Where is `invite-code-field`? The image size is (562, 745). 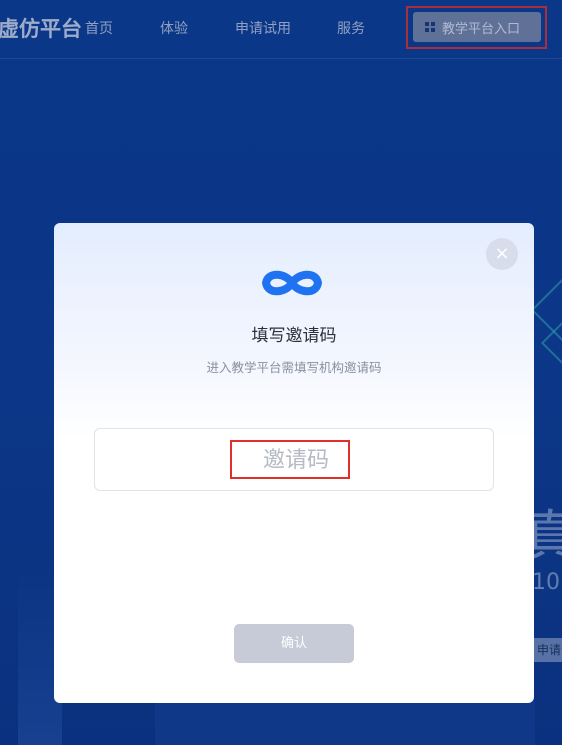 invite-code-field is located at coordinates (295, 460).